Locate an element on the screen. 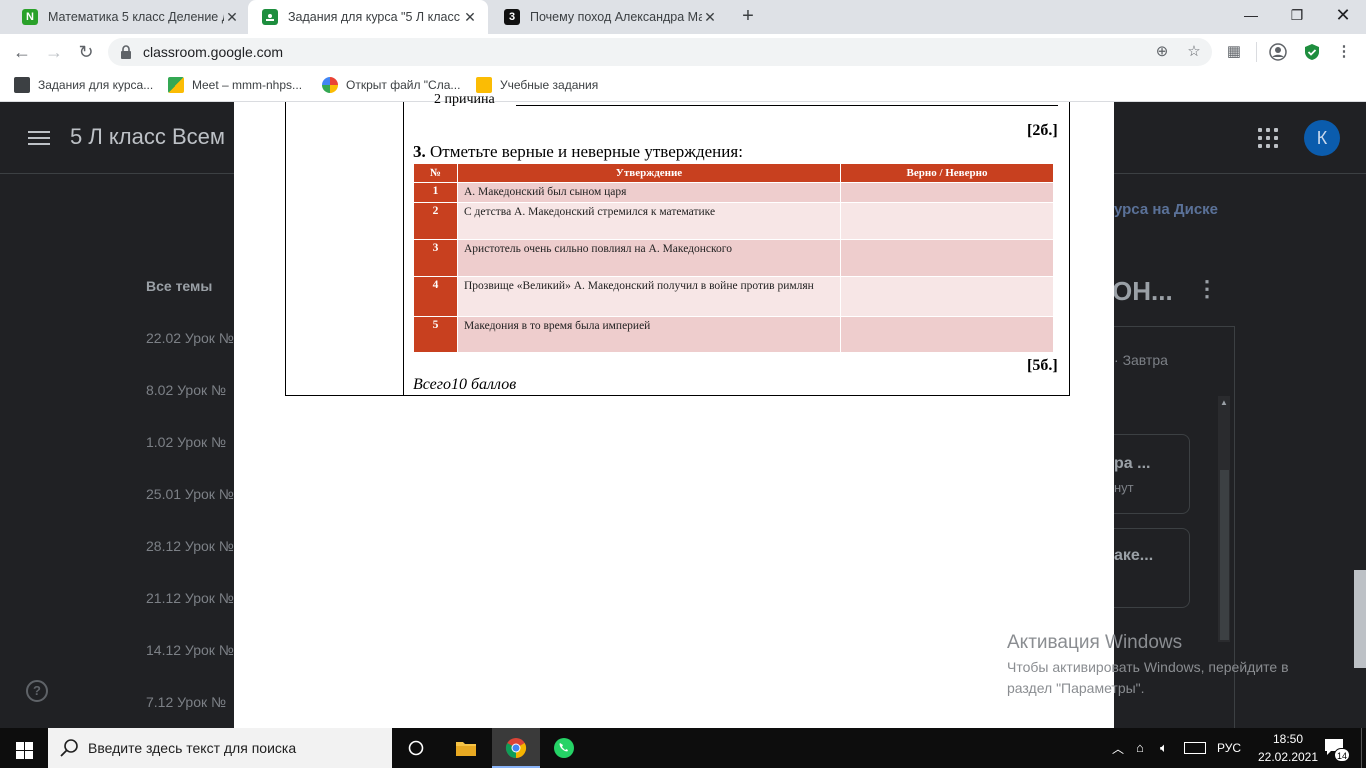  tab-alexander: 3 Почему поход Александра Мак ✕ is located at coordinates (609, 17).